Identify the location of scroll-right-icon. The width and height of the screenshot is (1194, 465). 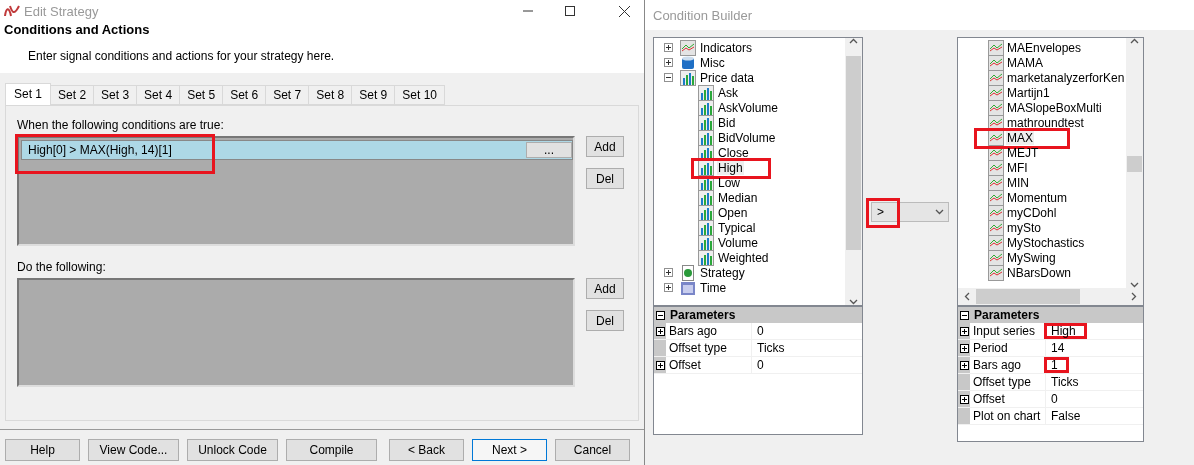
(1134, 296).